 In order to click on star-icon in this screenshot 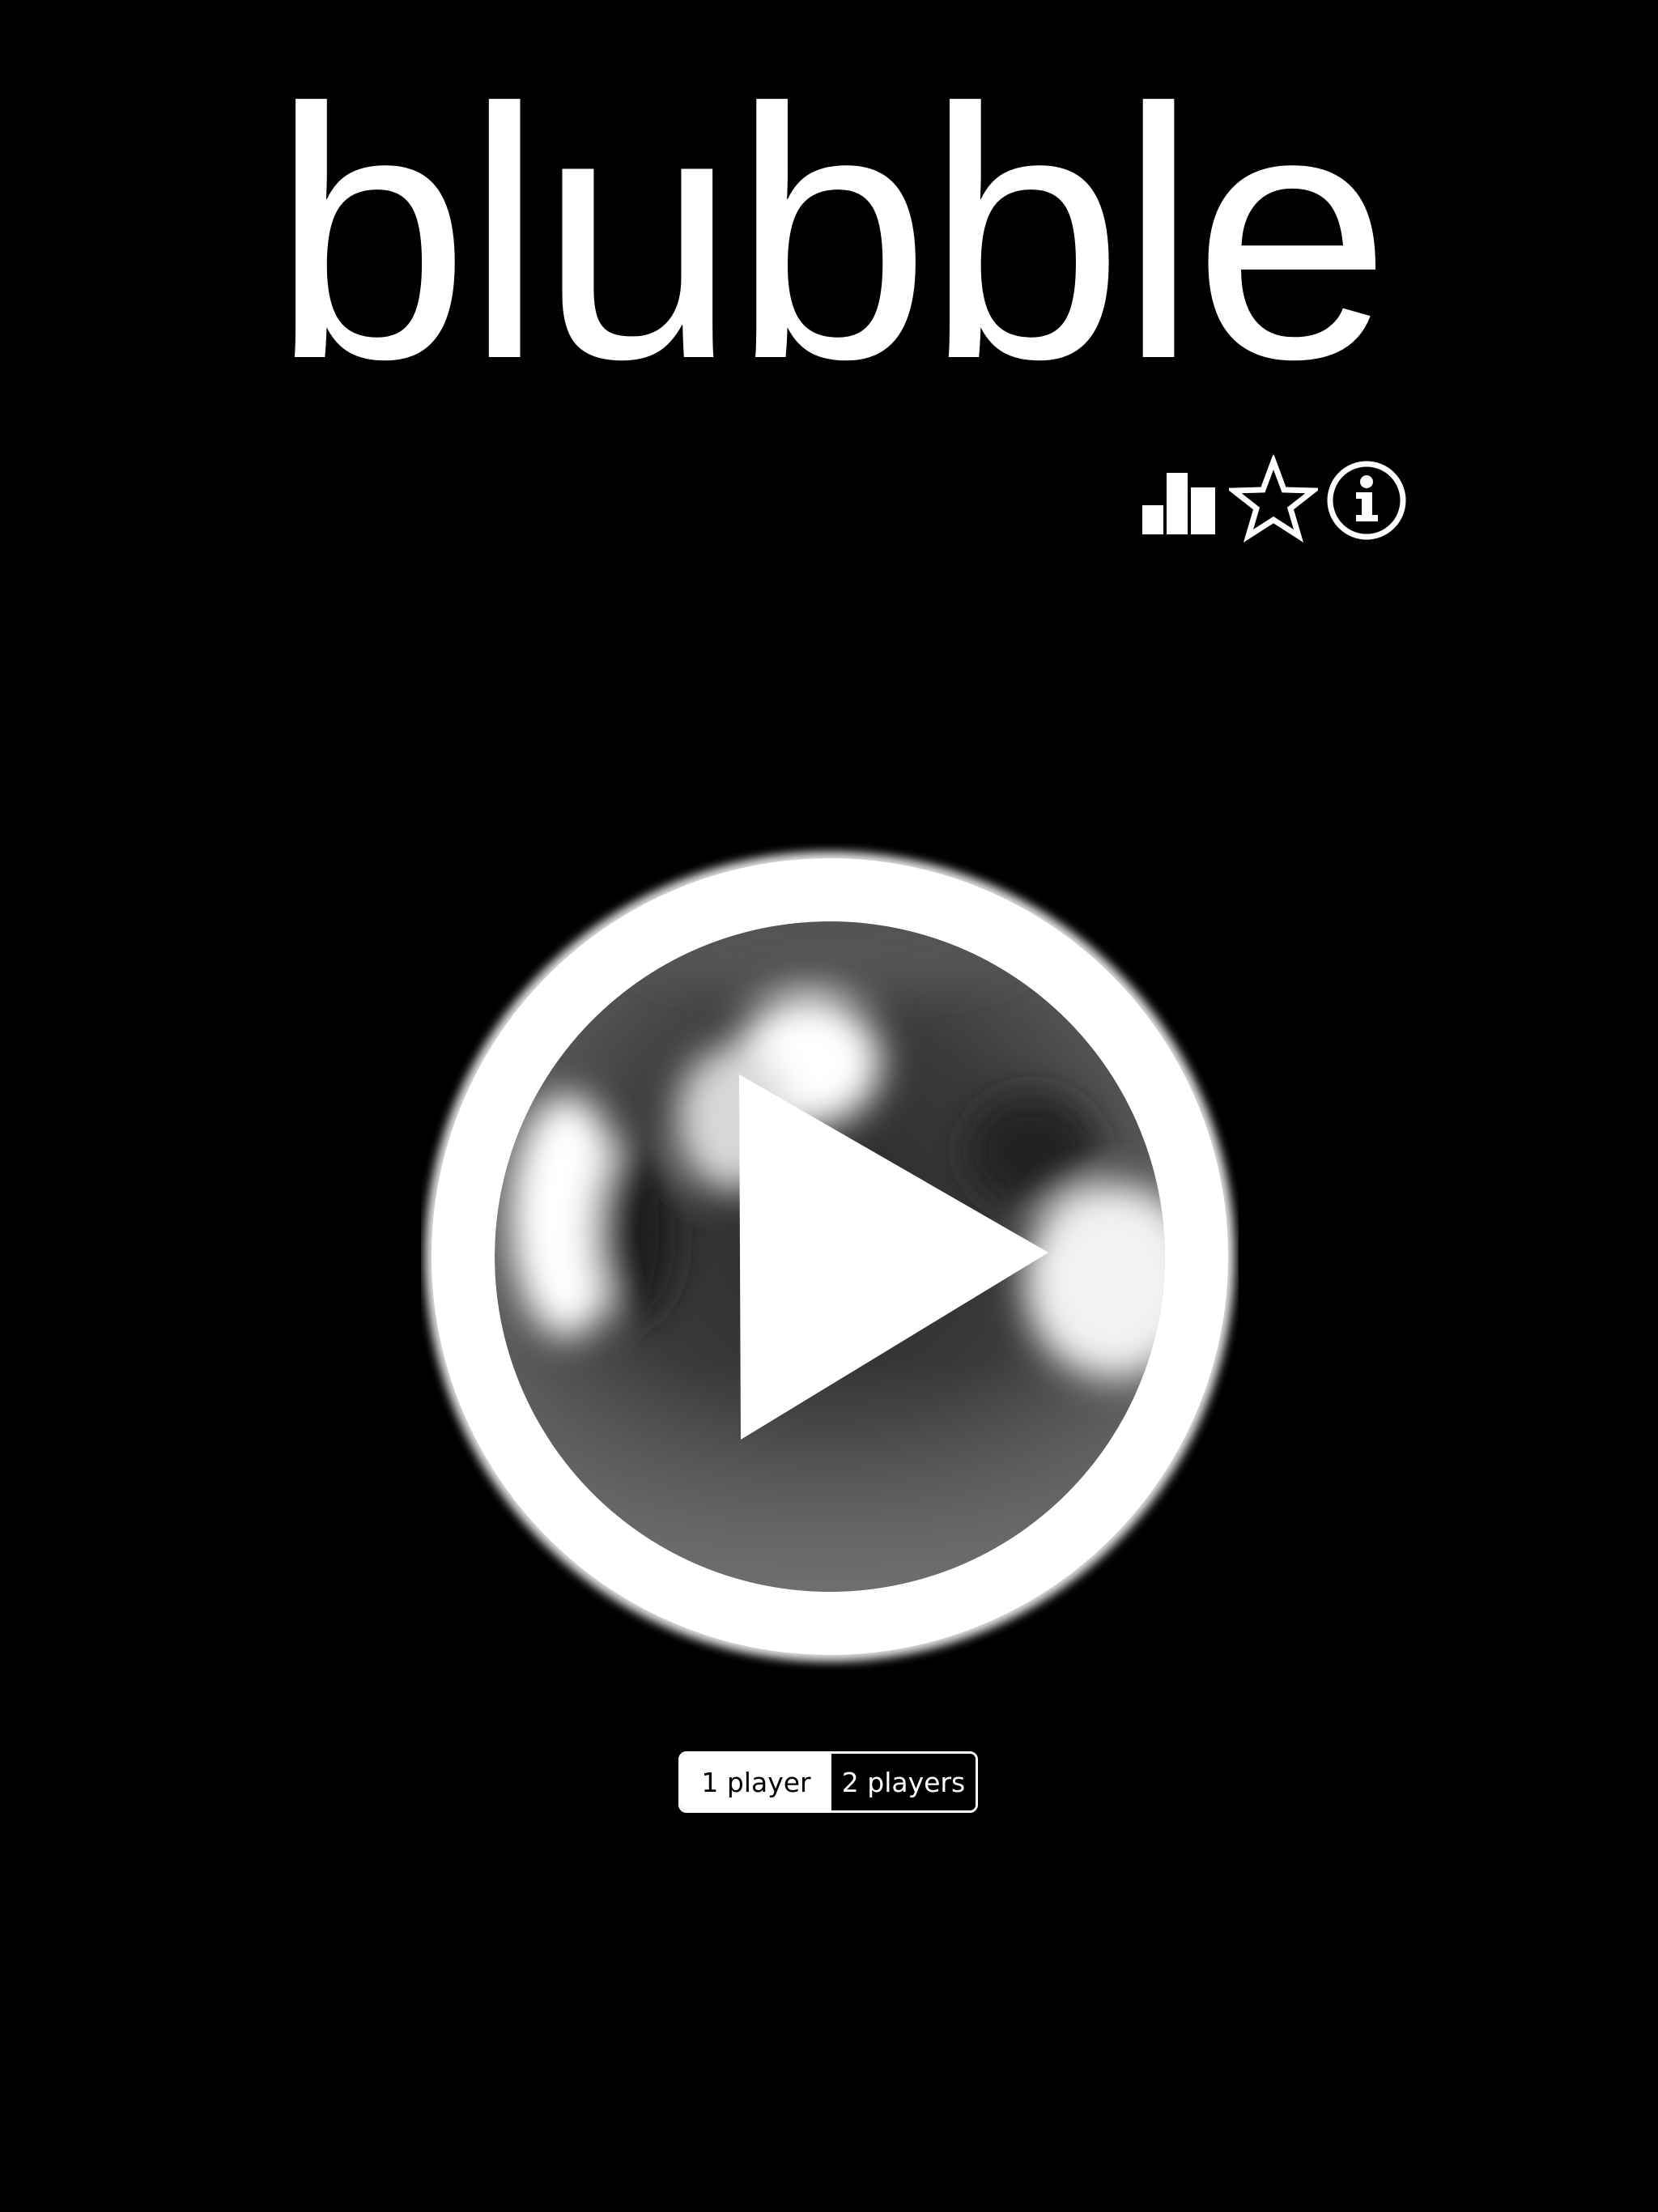, I will do `click(1273, 499)`.